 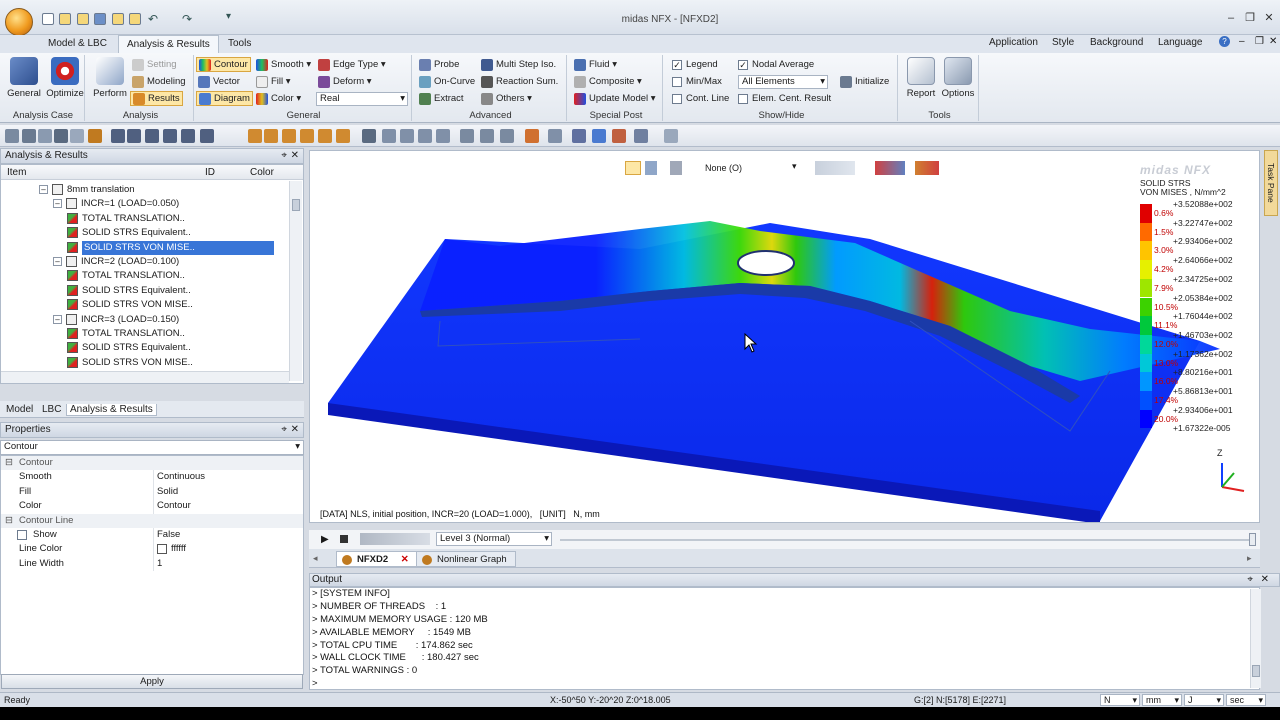 What do you see at coordinates (152, 564) in the screenshot?
I see `property-row: Line Width 1` at bounding box center [152, 564].